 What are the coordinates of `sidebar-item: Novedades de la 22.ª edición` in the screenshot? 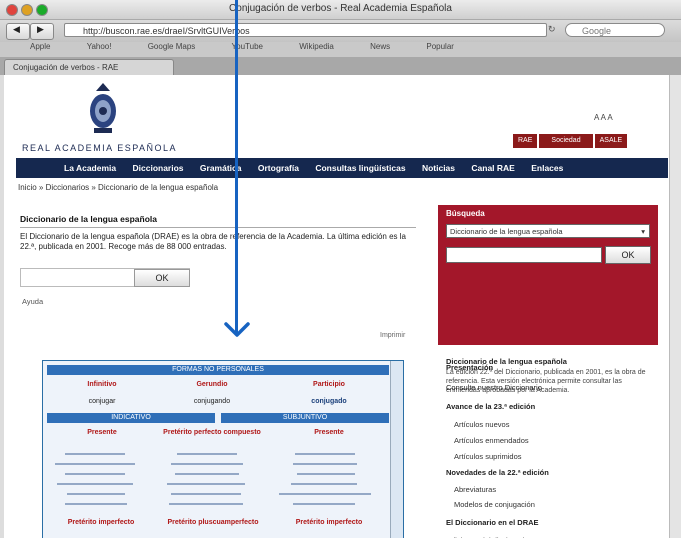 It's located at (497, 472).